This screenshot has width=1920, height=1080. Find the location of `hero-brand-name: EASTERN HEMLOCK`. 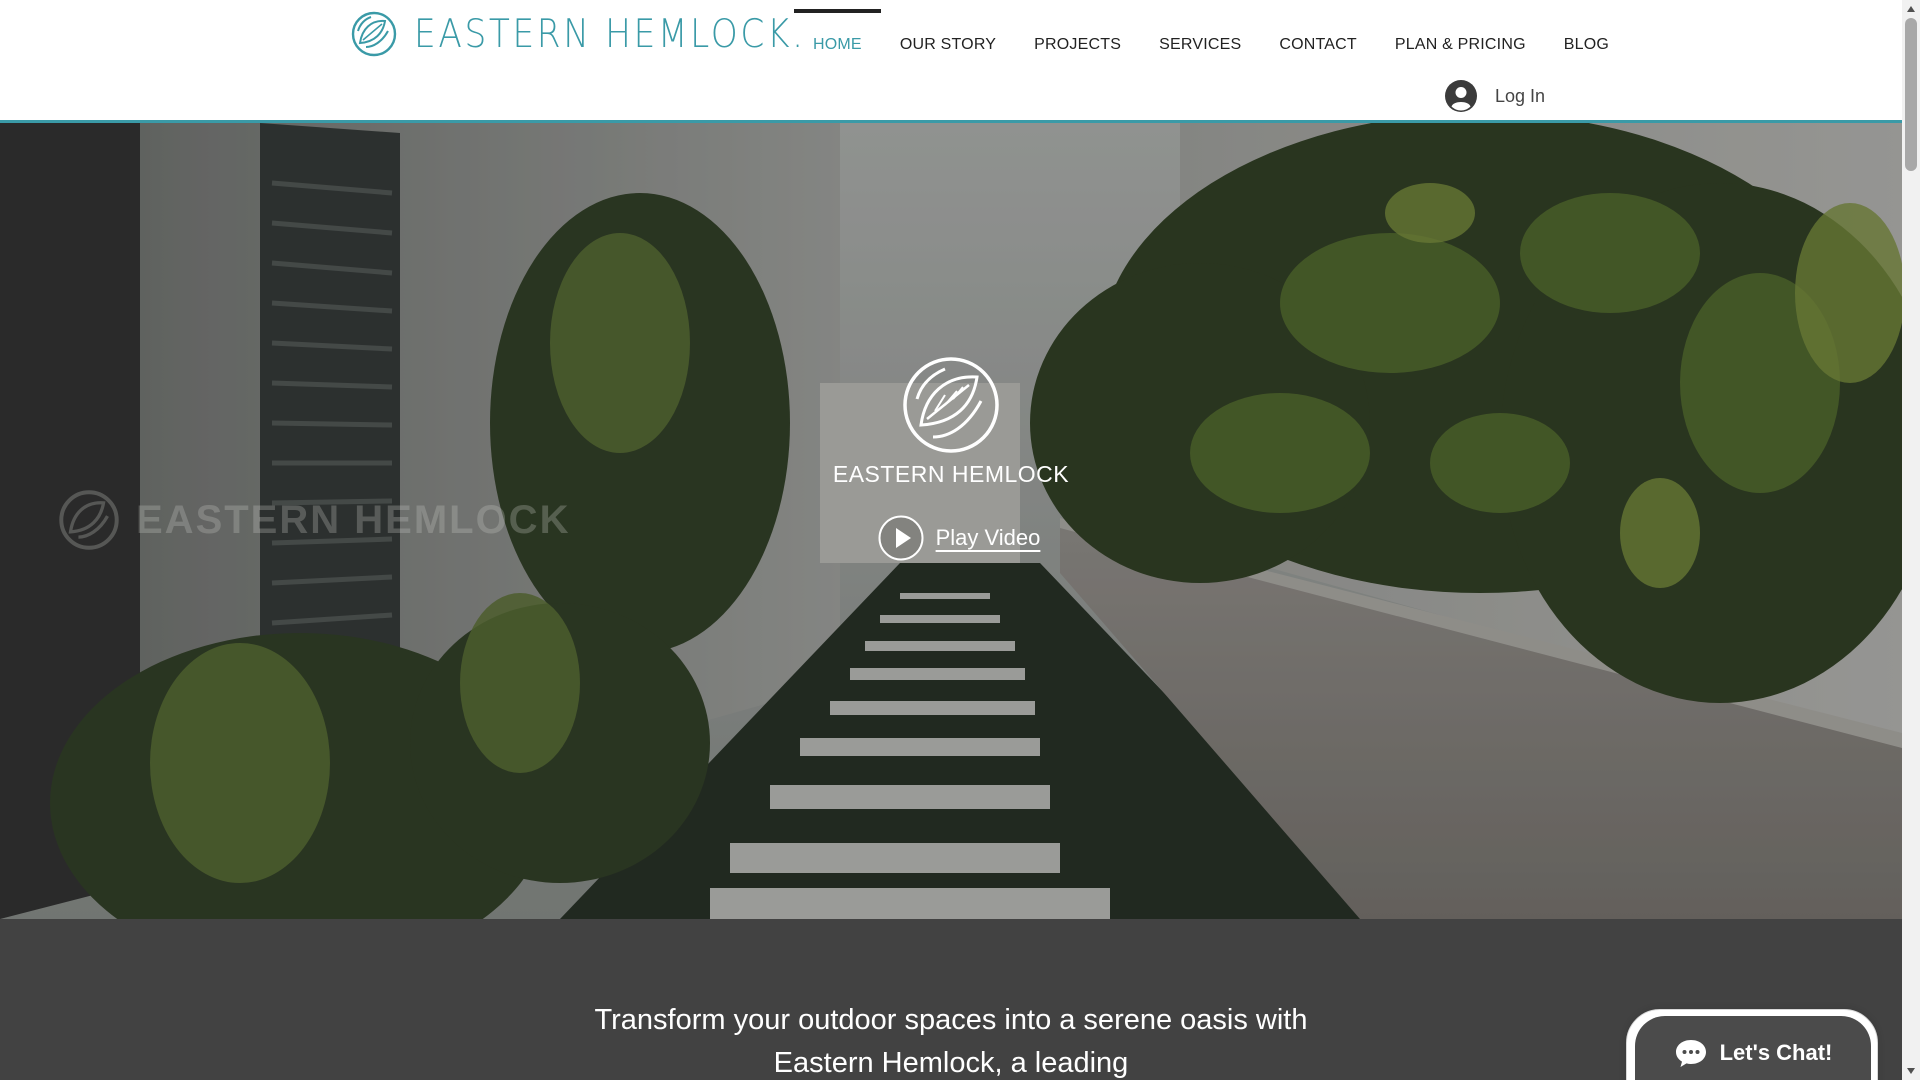

hero-brand-name: EASTERN HEMLOCK is located at coordinates (951, 474).